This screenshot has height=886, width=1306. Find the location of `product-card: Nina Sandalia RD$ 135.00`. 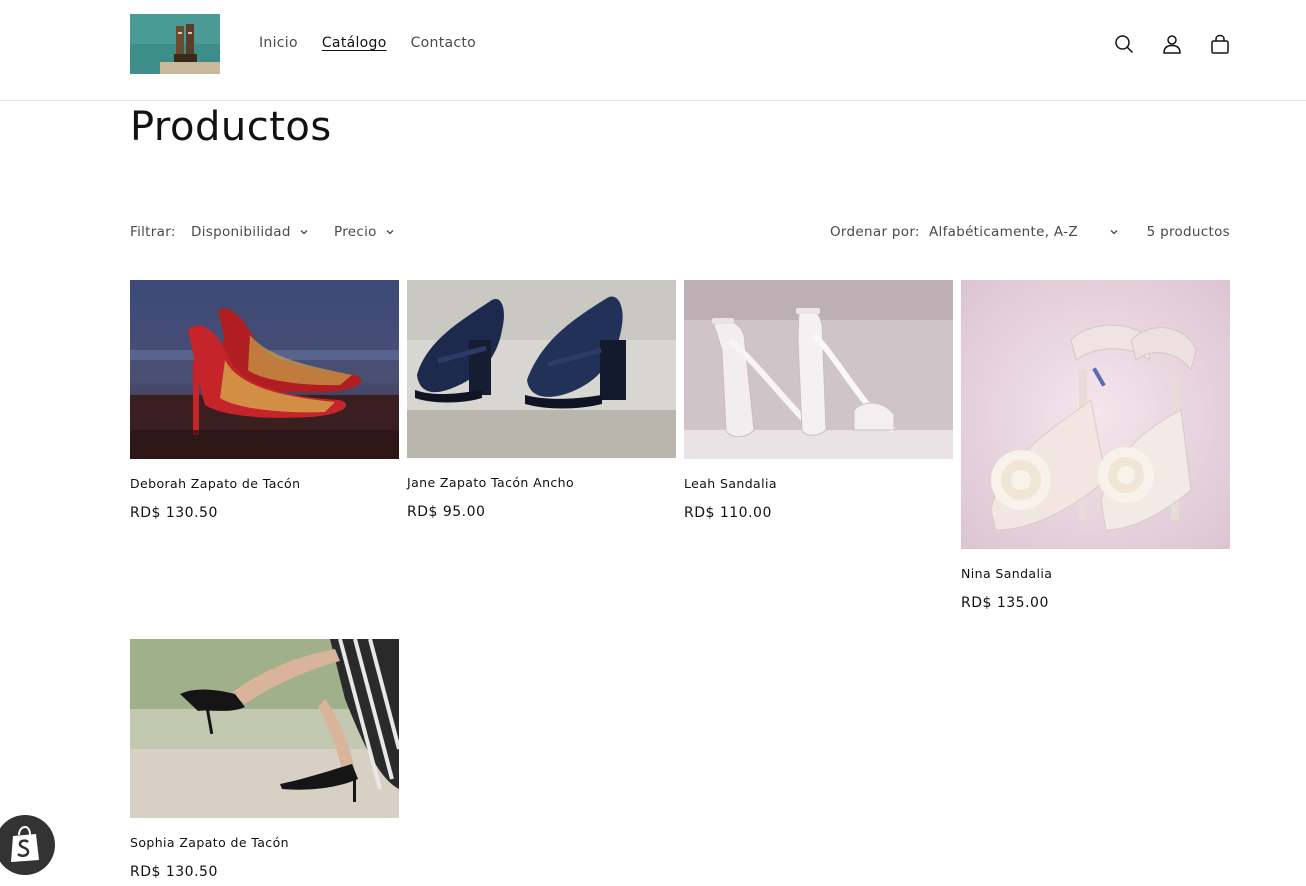

product-card: Nina Sandalia RD$ 135.00 is located at coordinates (1095, 446).